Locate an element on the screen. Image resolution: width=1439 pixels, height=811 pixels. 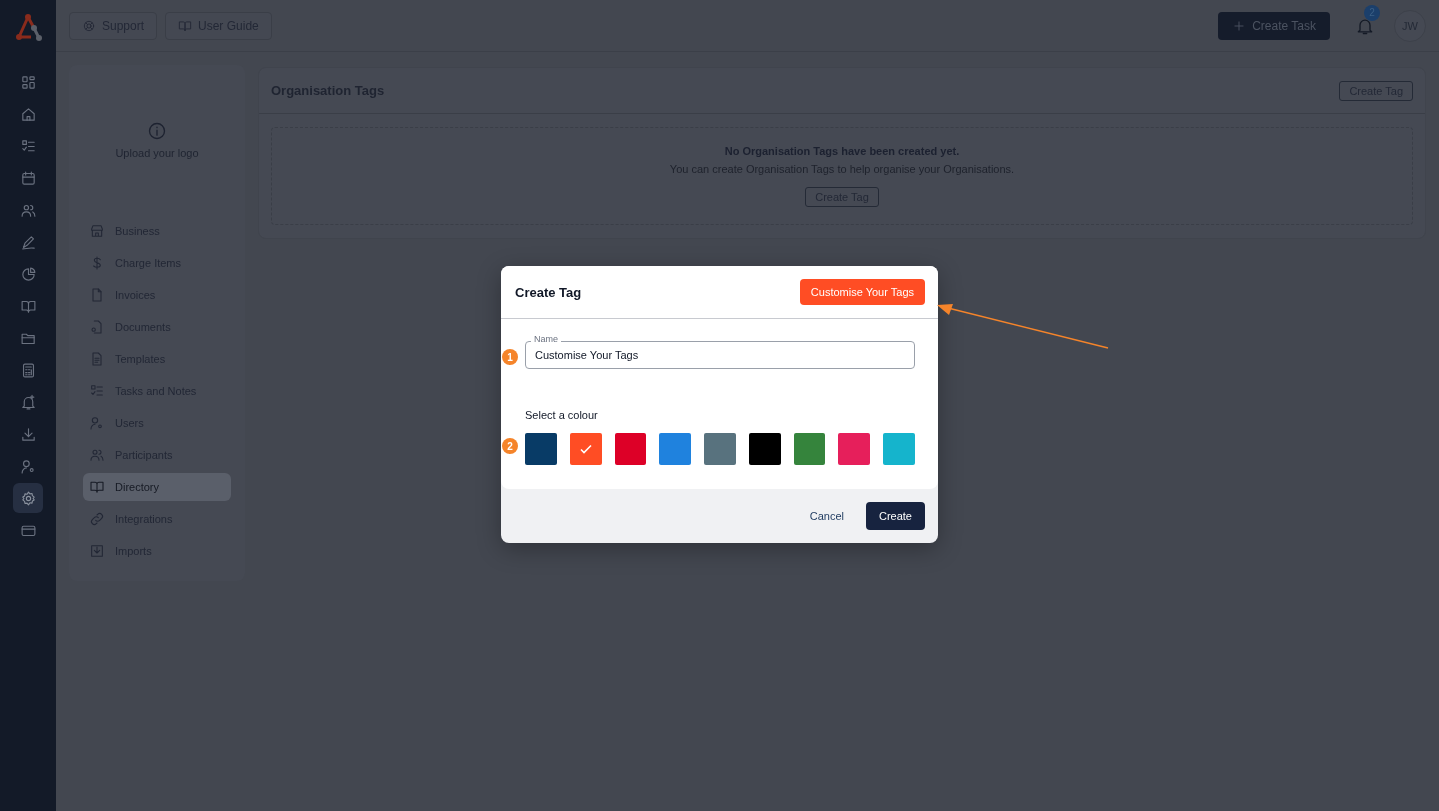
link-icon is located at coordinates (97, 519).